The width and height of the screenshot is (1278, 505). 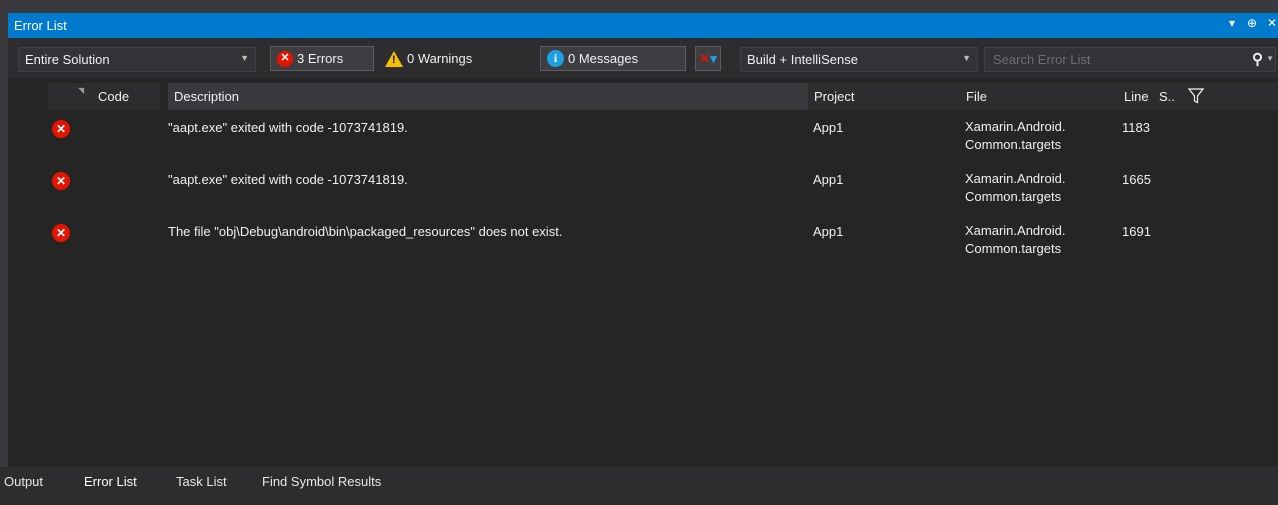 I want to click on search-options-icon: ▼, so click(x=1270, y=58).